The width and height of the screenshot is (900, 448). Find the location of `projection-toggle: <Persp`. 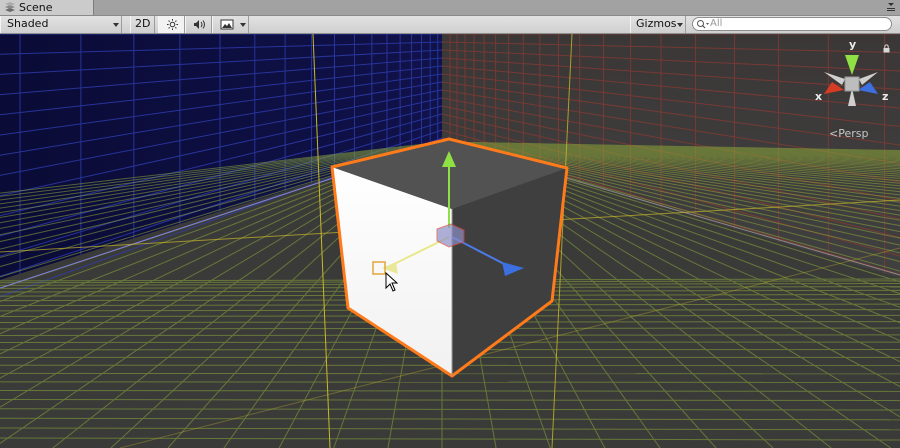

projection-toggle: <Persp is located at coordinates (848, 133).